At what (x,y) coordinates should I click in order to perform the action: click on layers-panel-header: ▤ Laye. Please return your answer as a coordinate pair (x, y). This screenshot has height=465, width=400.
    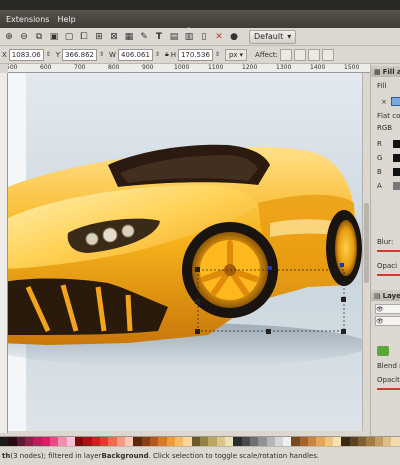
    Looking at the image, I should click on (385, 295).